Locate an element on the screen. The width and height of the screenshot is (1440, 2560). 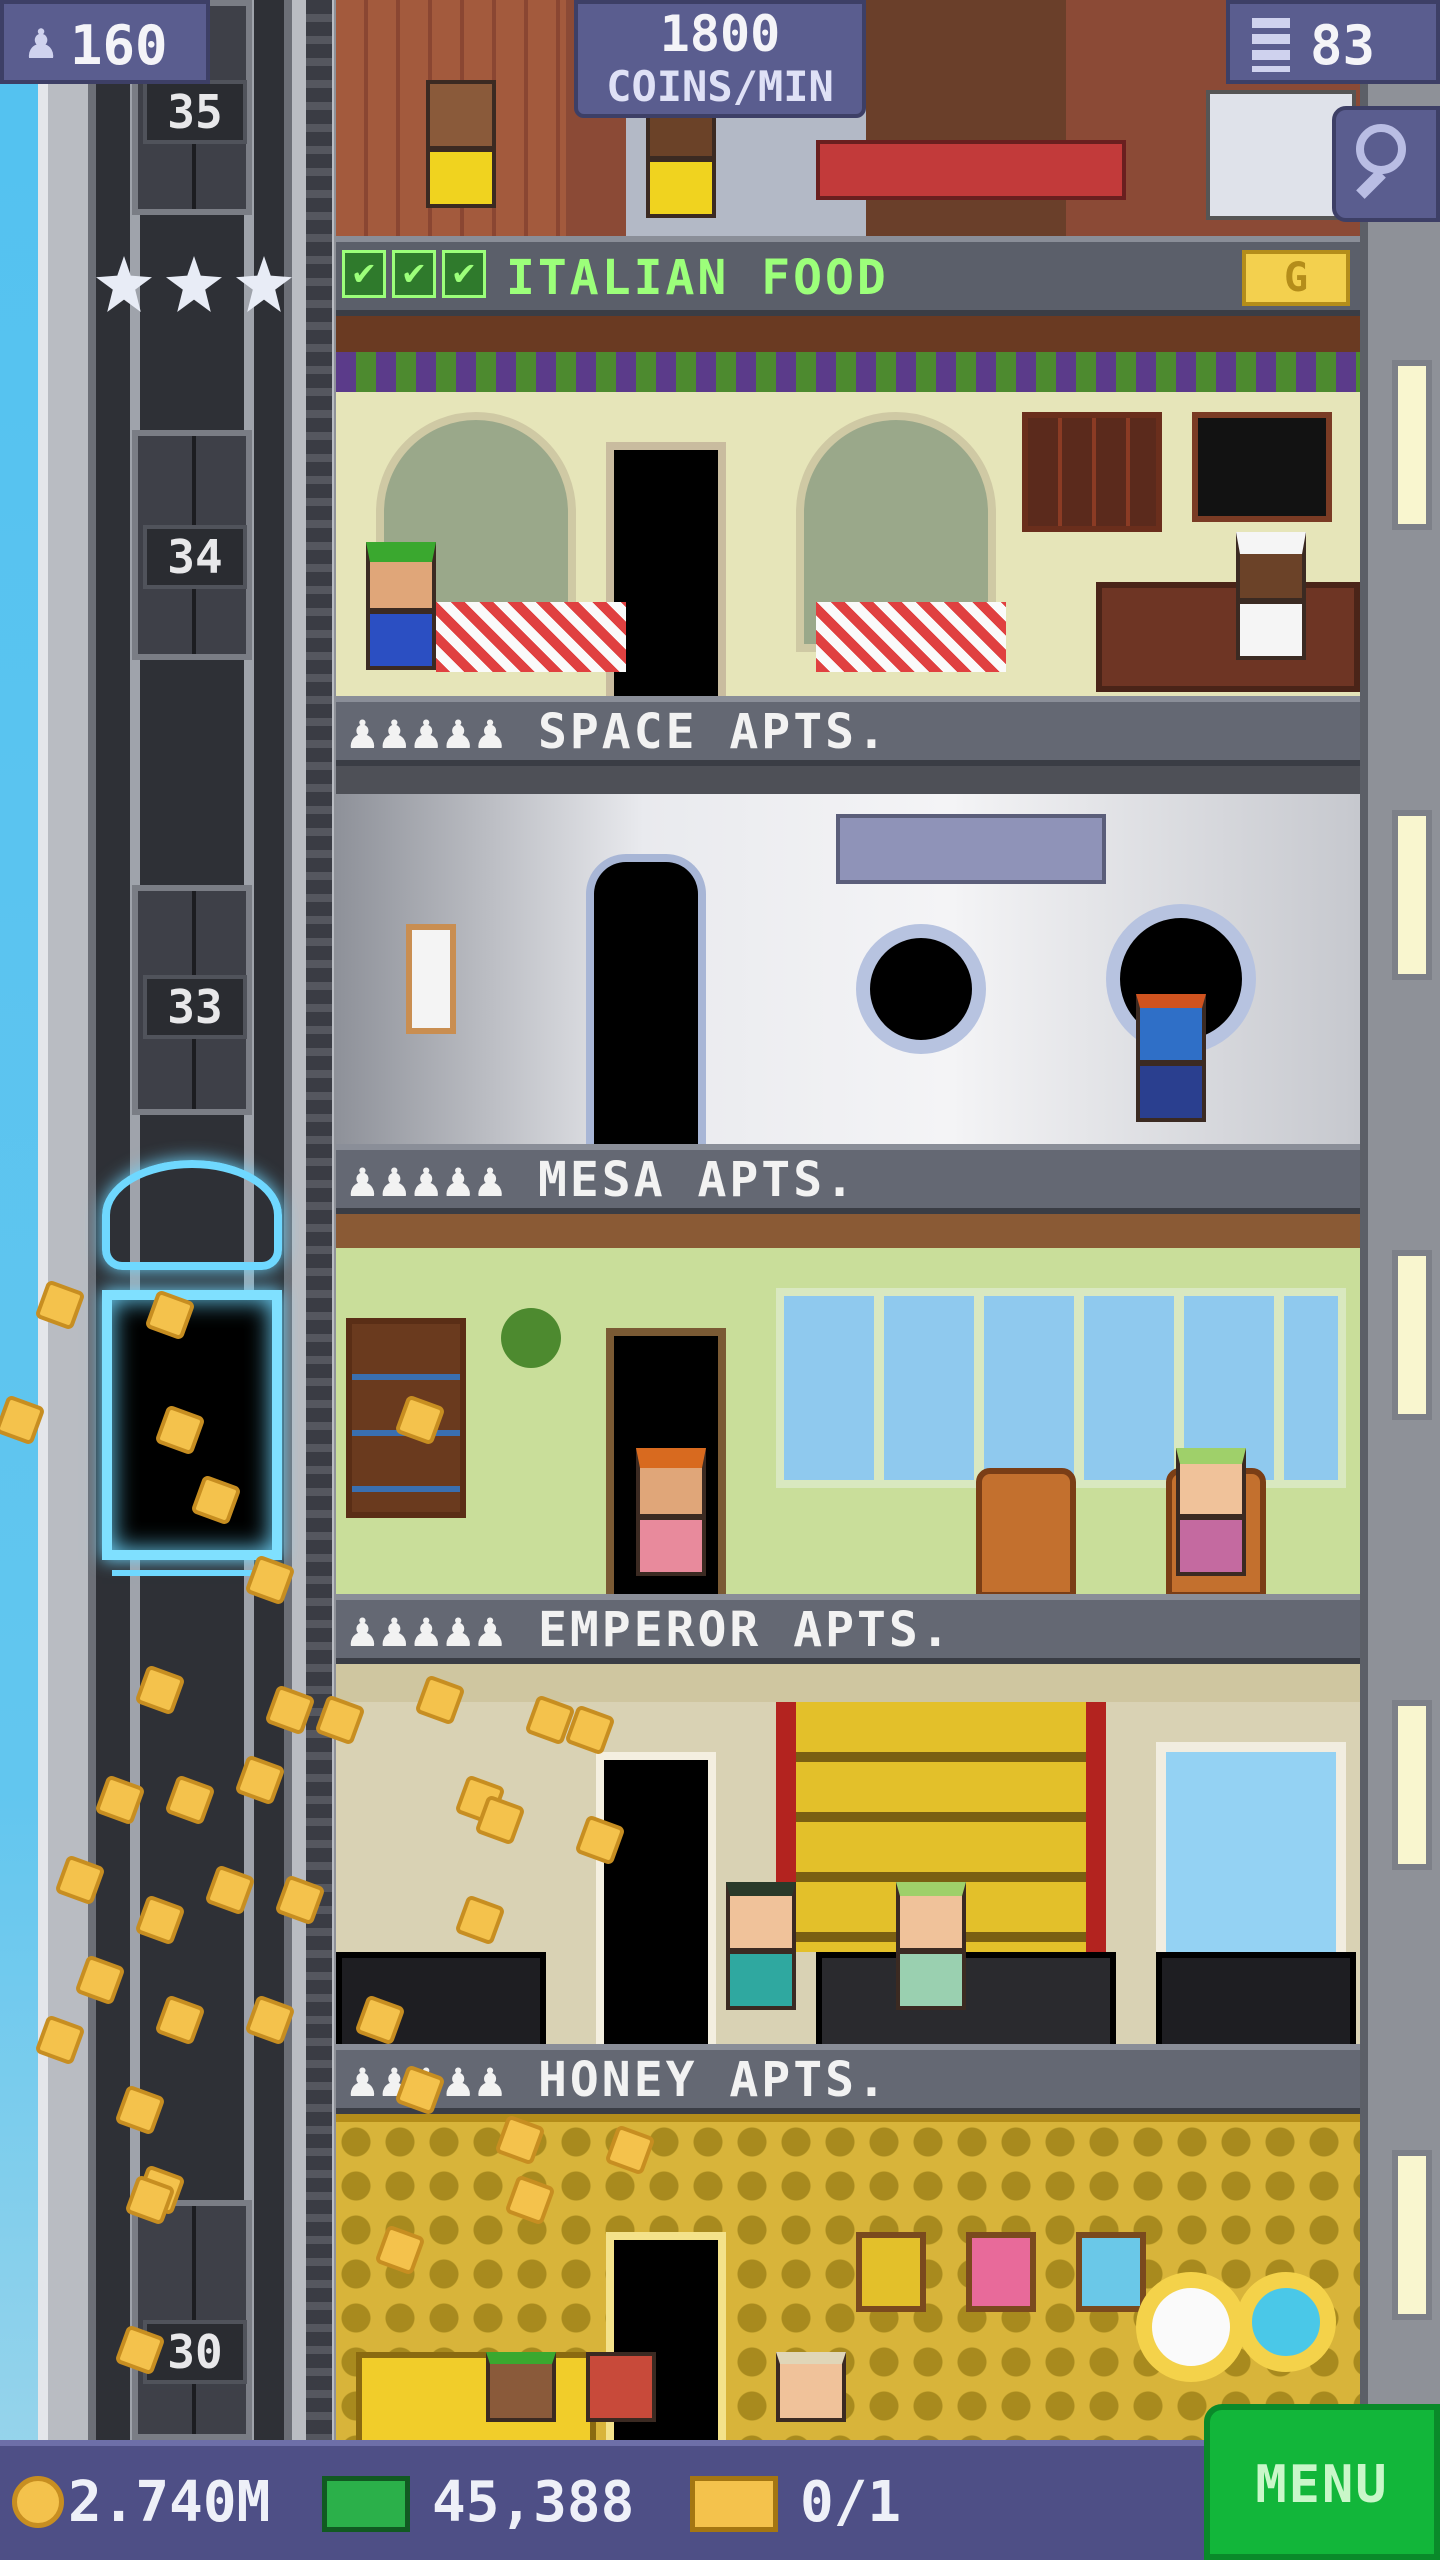
bux-value: 45,388 is located at coordinates (533, 2502).